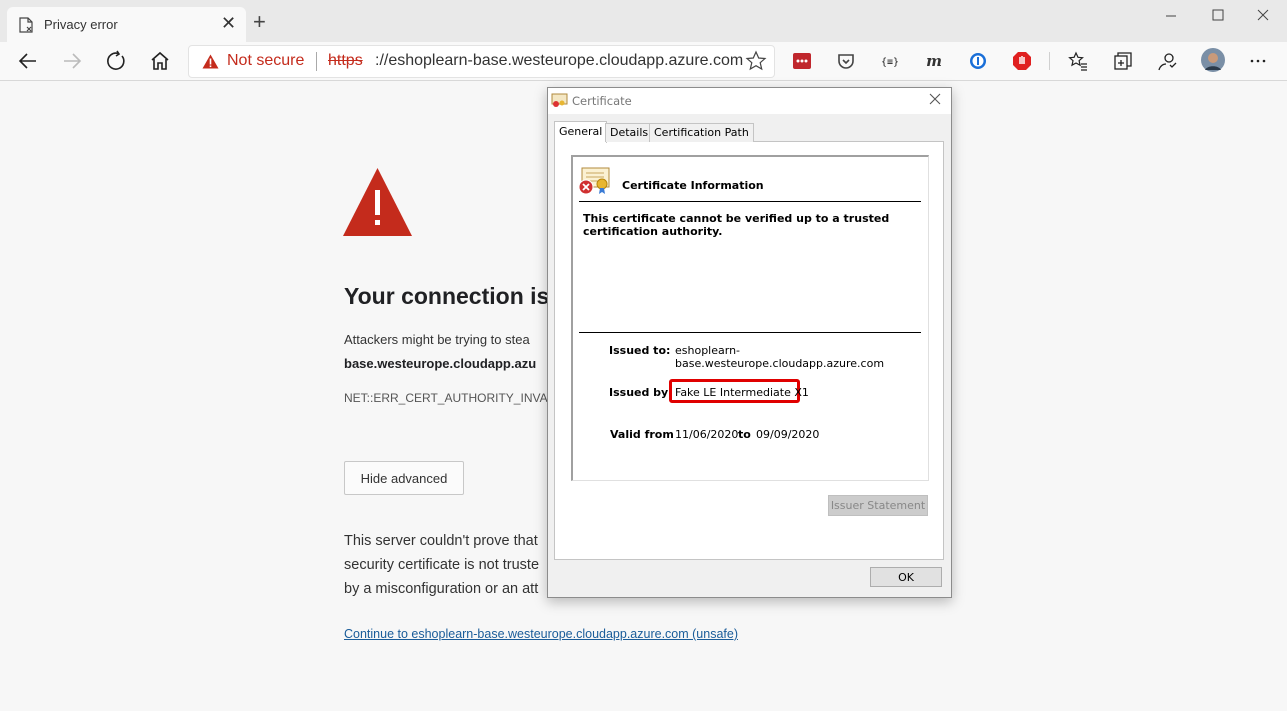 Image resolution: width=1287 pixels, height=711 pixels. What do you see at coordinates (1213, 60) in the screenshot?
I see `profile-avatar` at bounding box center [1213, 60].